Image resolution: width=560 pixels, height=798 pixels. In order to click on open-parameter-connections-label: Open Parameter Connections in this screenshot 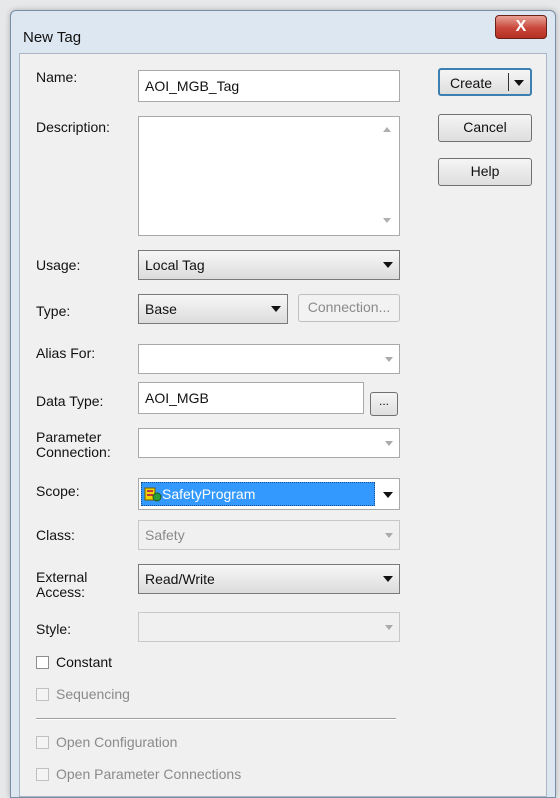, I will do `click(149, 774)`.